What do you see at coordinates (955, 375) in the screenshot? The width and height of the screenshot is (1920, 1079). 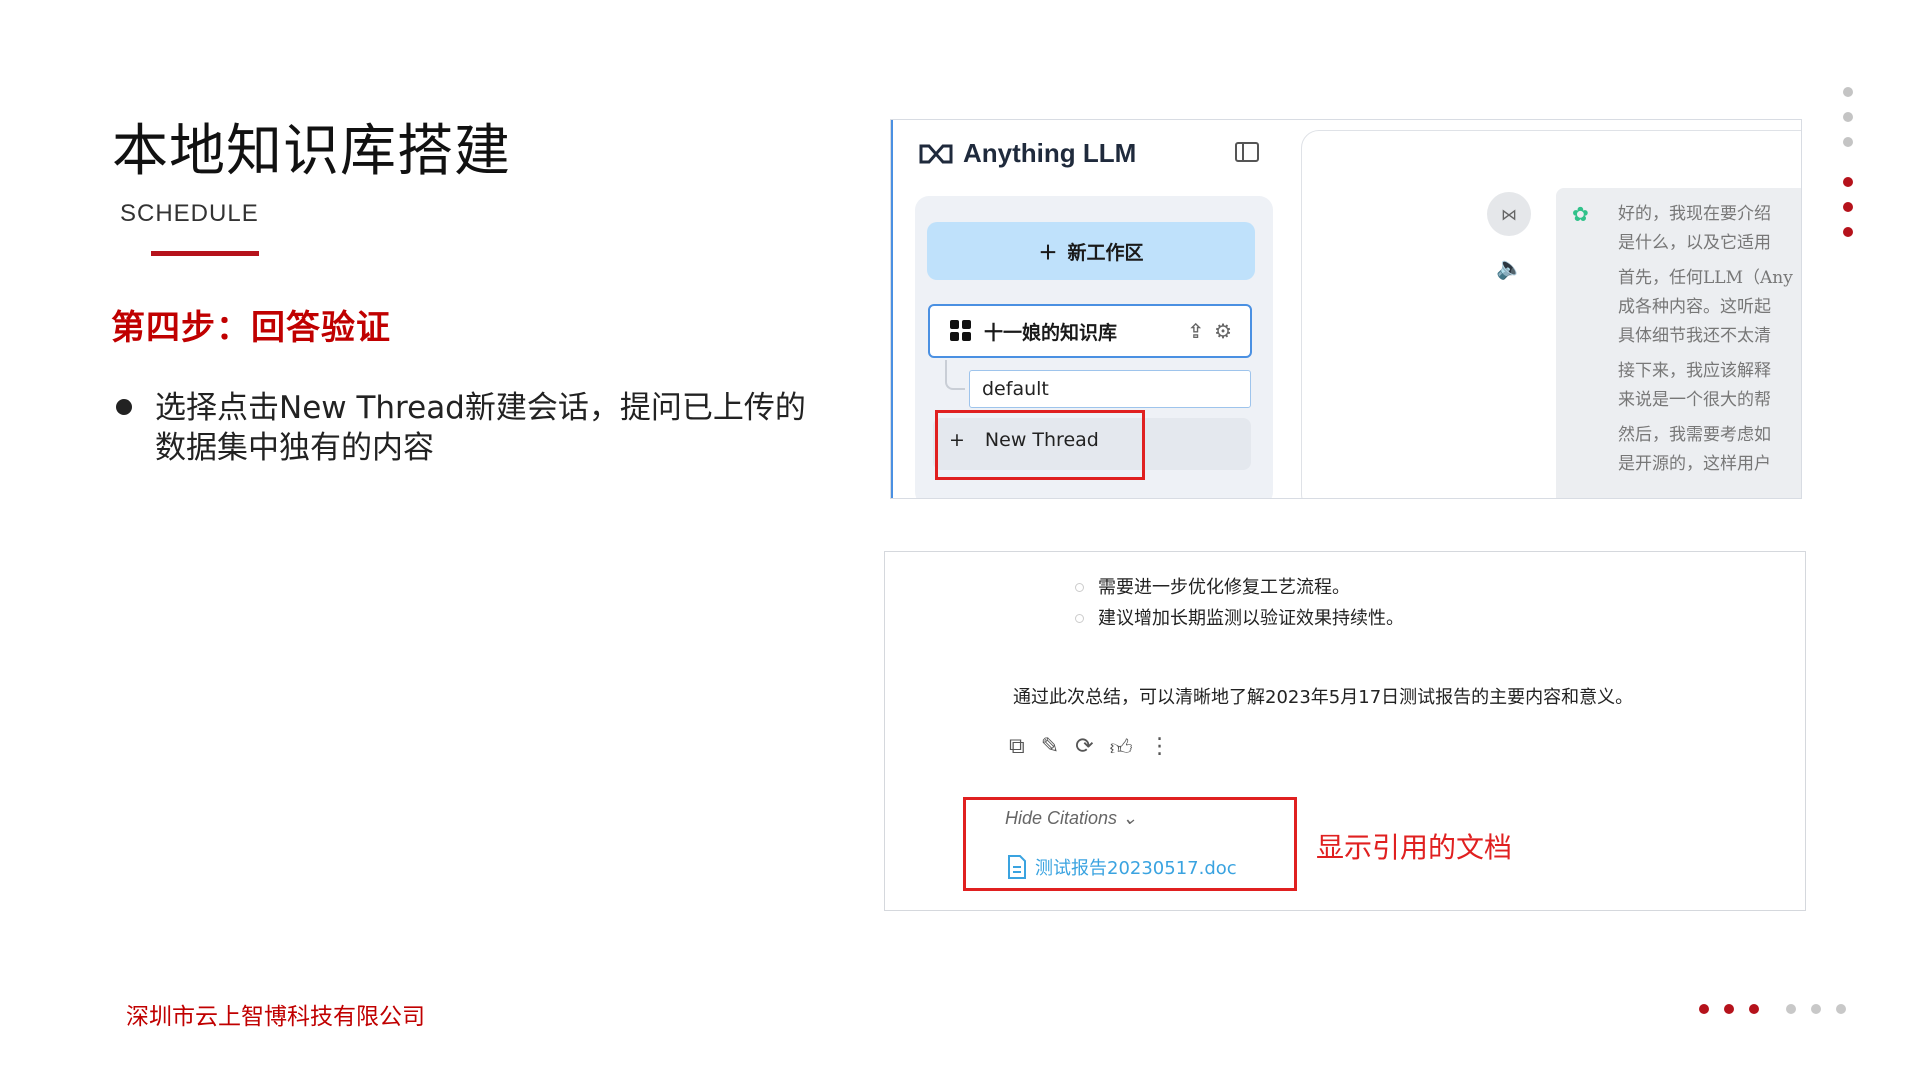 I see `thread-connector` at bounding box center [955, 375].